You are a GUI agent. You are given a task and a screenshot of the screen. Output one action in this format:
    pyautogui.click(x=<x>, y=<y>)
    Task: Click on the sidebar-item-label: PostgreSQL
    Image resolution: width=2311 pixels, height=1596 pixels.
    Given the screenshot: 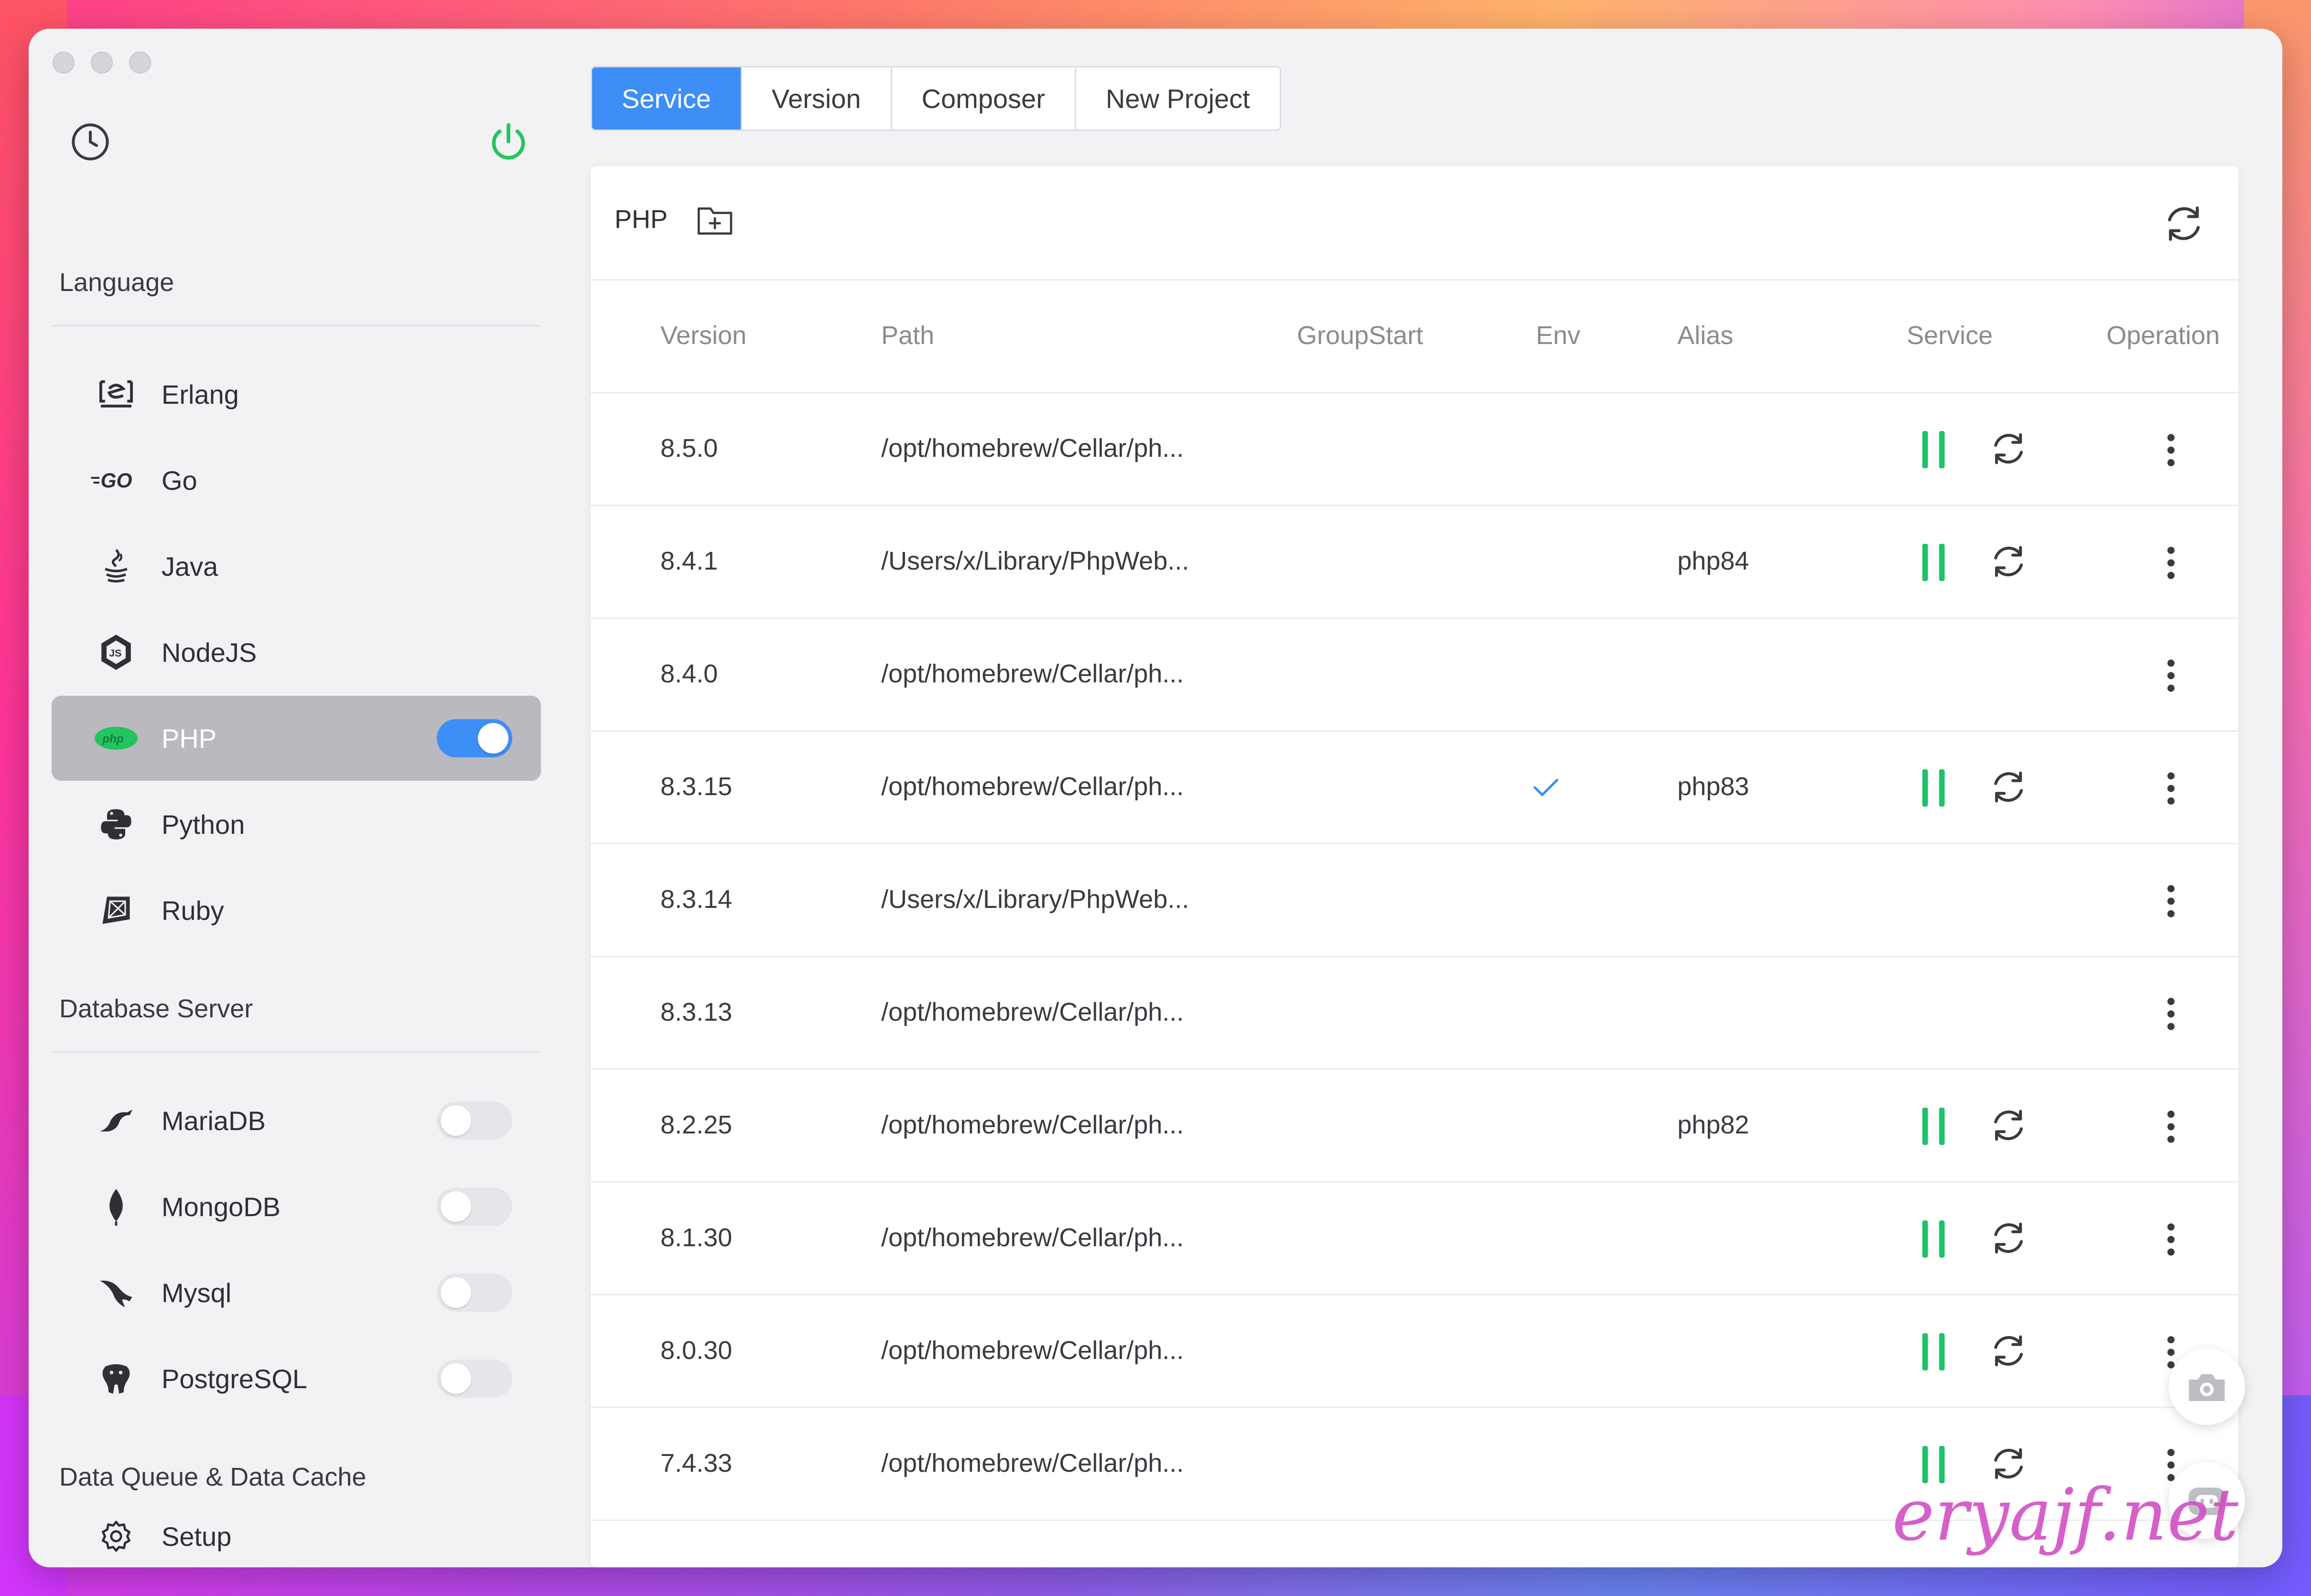 What is the action you would take?
    pyautogui.click(x=235, y=1379)
    